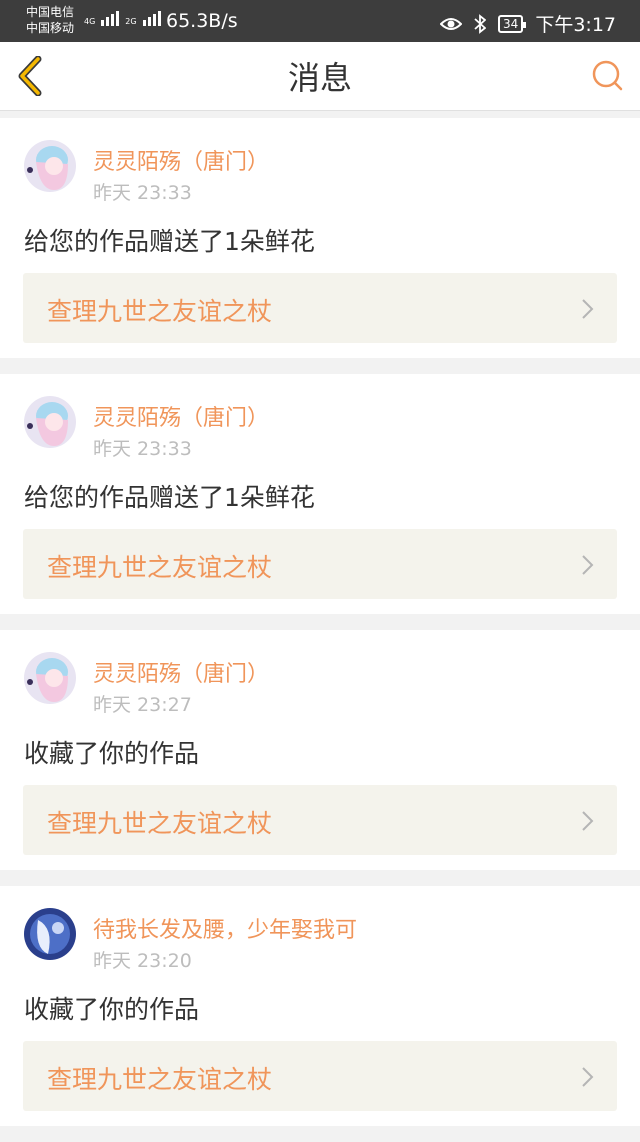 The image size is (640, 1142). Describe the element at coordinates (131, 21) in the screenshot. I see `network-type-2: 2G` at that location.